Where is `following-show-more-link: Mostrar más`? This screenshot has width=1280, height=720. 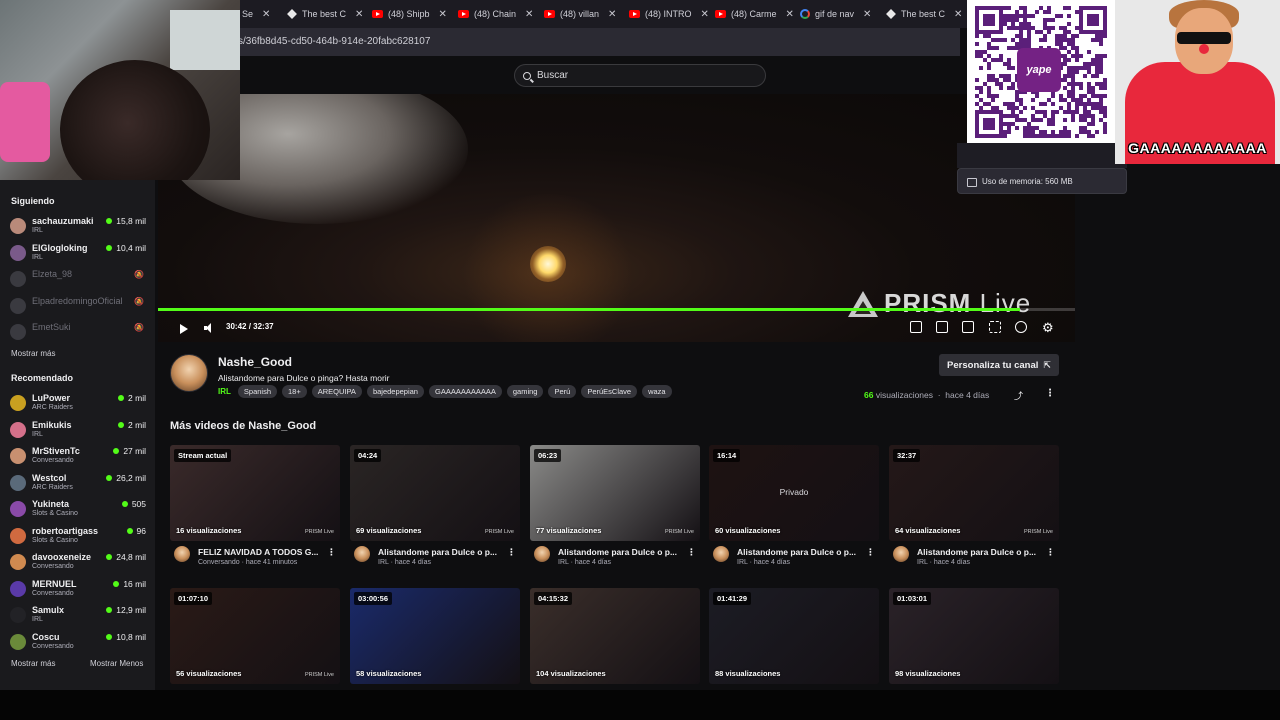
following-show-more-link: Mostrar más is located at coordinates (33, 353).